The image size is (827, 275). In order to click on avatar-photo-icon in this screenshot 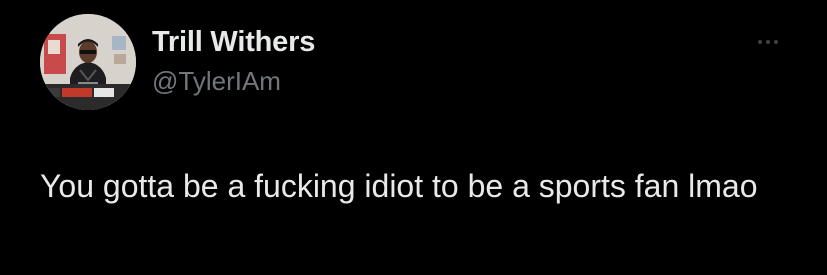, I will do `click(88, 62)`.